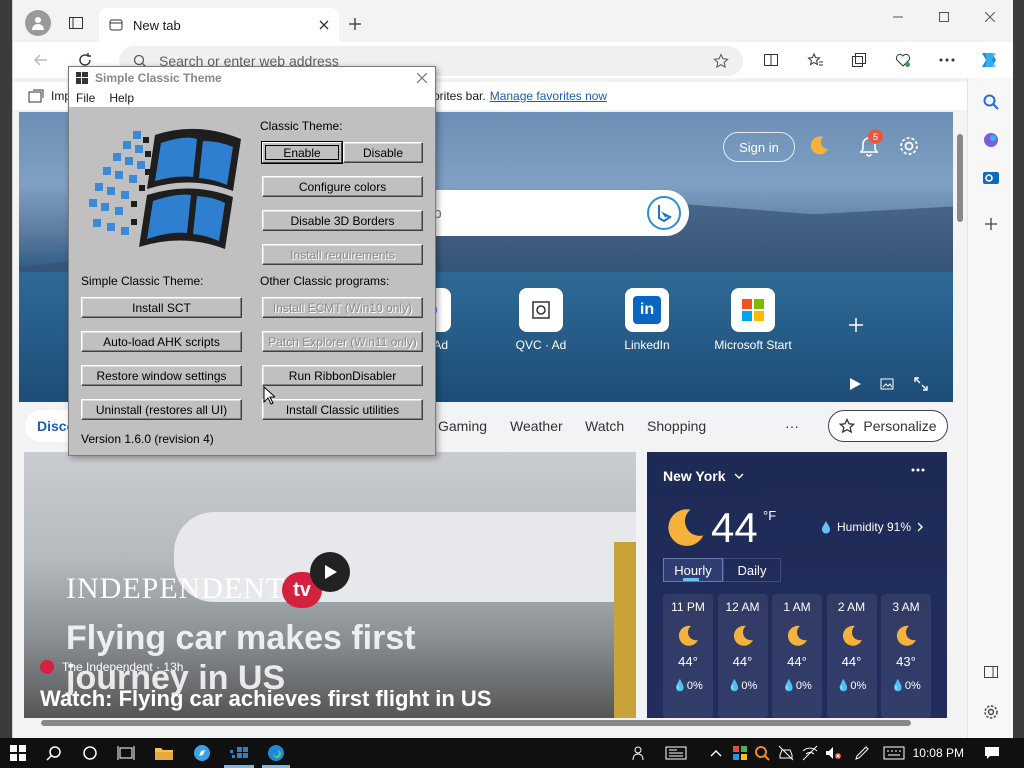  I want to click on taskbar-edge, so click(276, 753).